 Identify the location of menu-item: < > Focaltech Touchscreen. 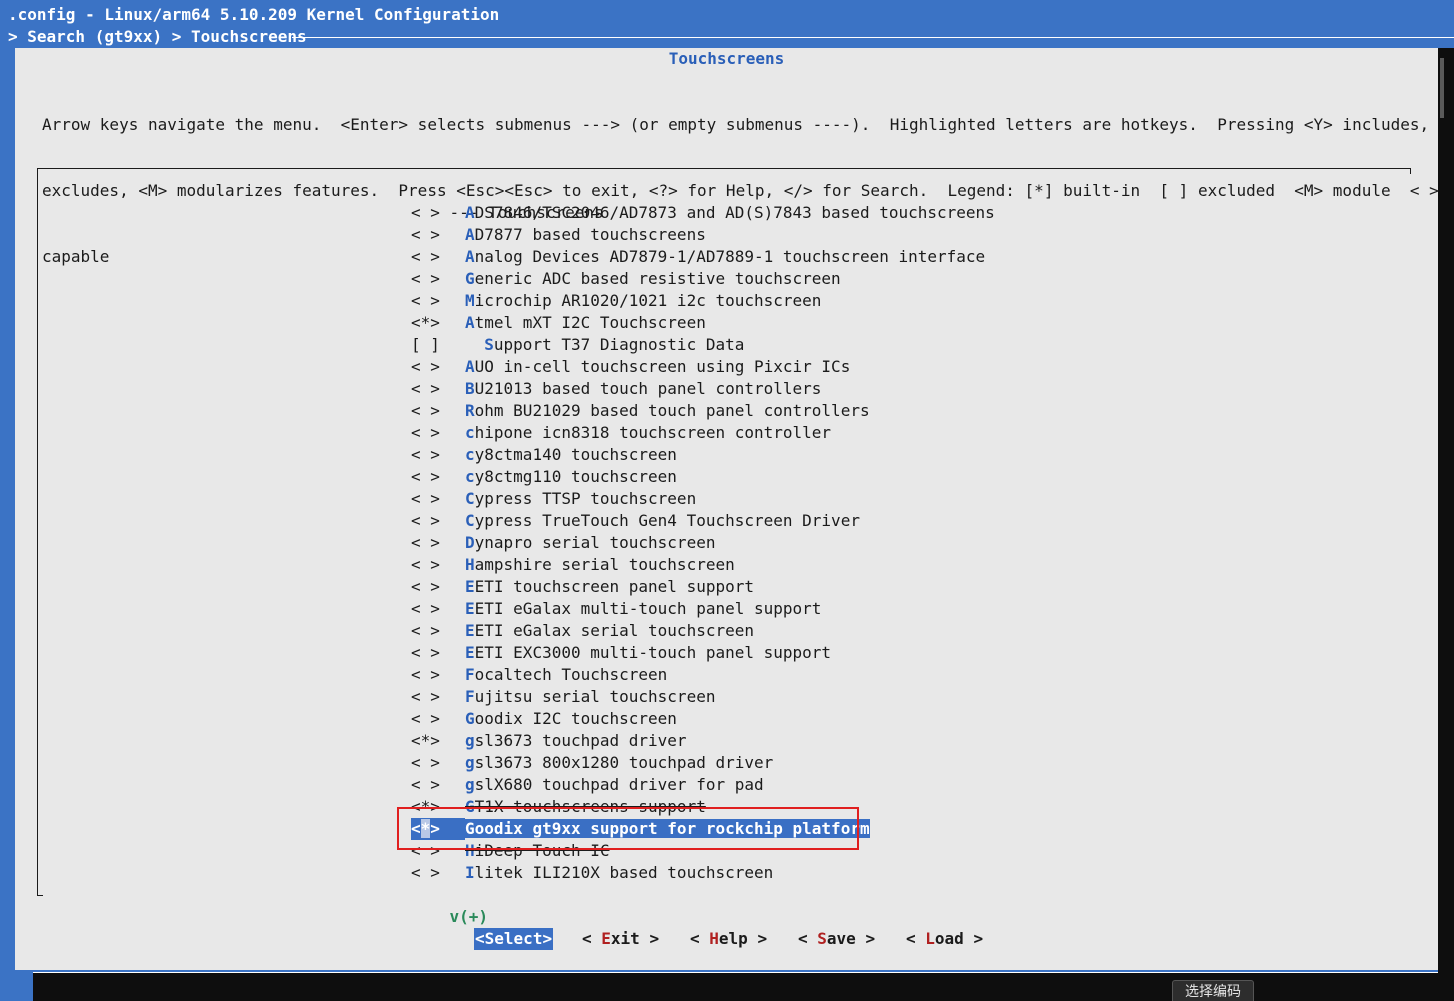
(703, 675).